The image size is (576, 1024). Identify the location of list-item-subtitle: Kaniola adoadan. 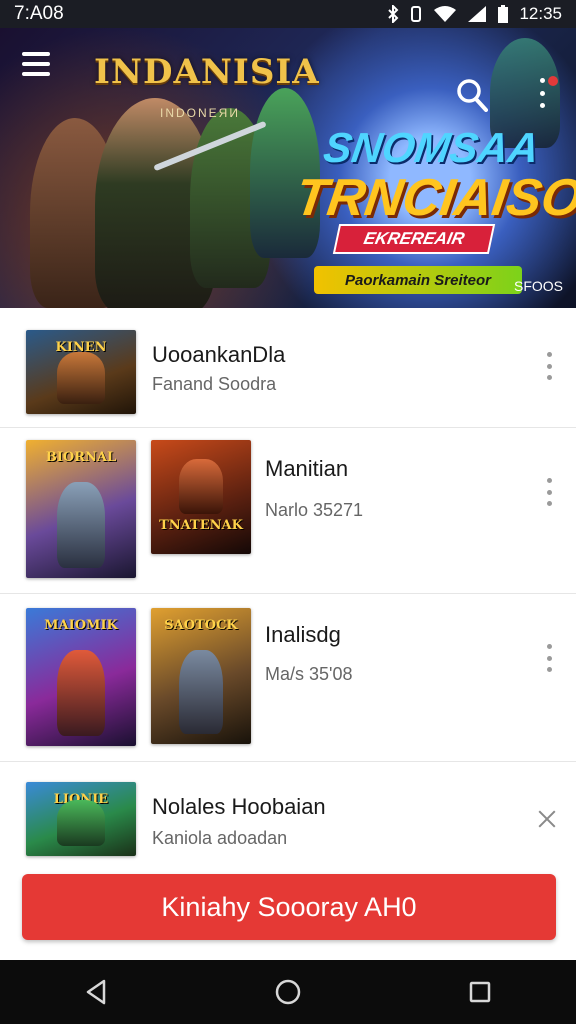
(220, 838).